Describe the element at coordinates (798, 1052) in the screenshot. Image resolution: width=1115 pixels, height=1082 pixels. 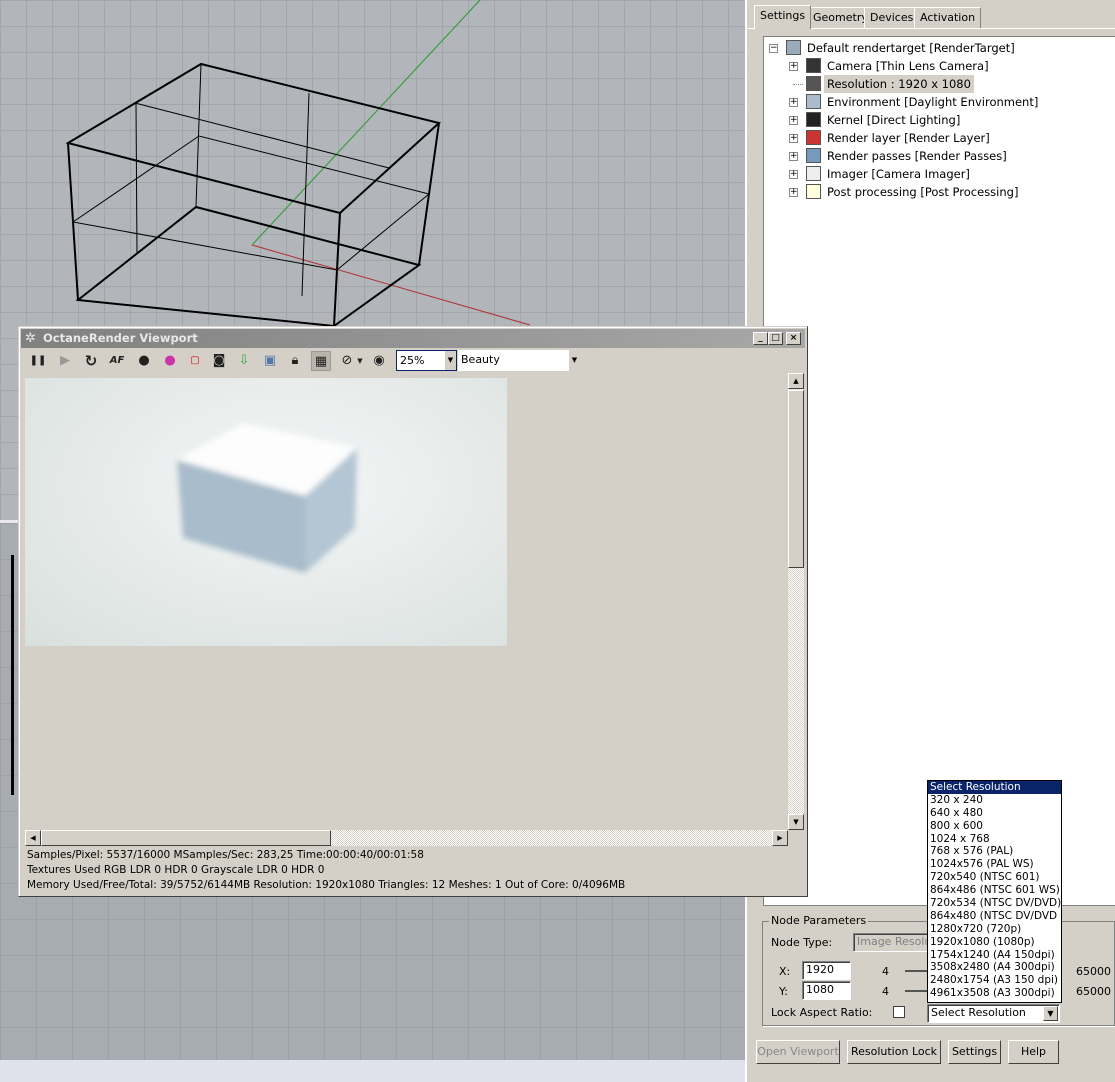
I see `open-viewport-button: Open Viewport` at that location.